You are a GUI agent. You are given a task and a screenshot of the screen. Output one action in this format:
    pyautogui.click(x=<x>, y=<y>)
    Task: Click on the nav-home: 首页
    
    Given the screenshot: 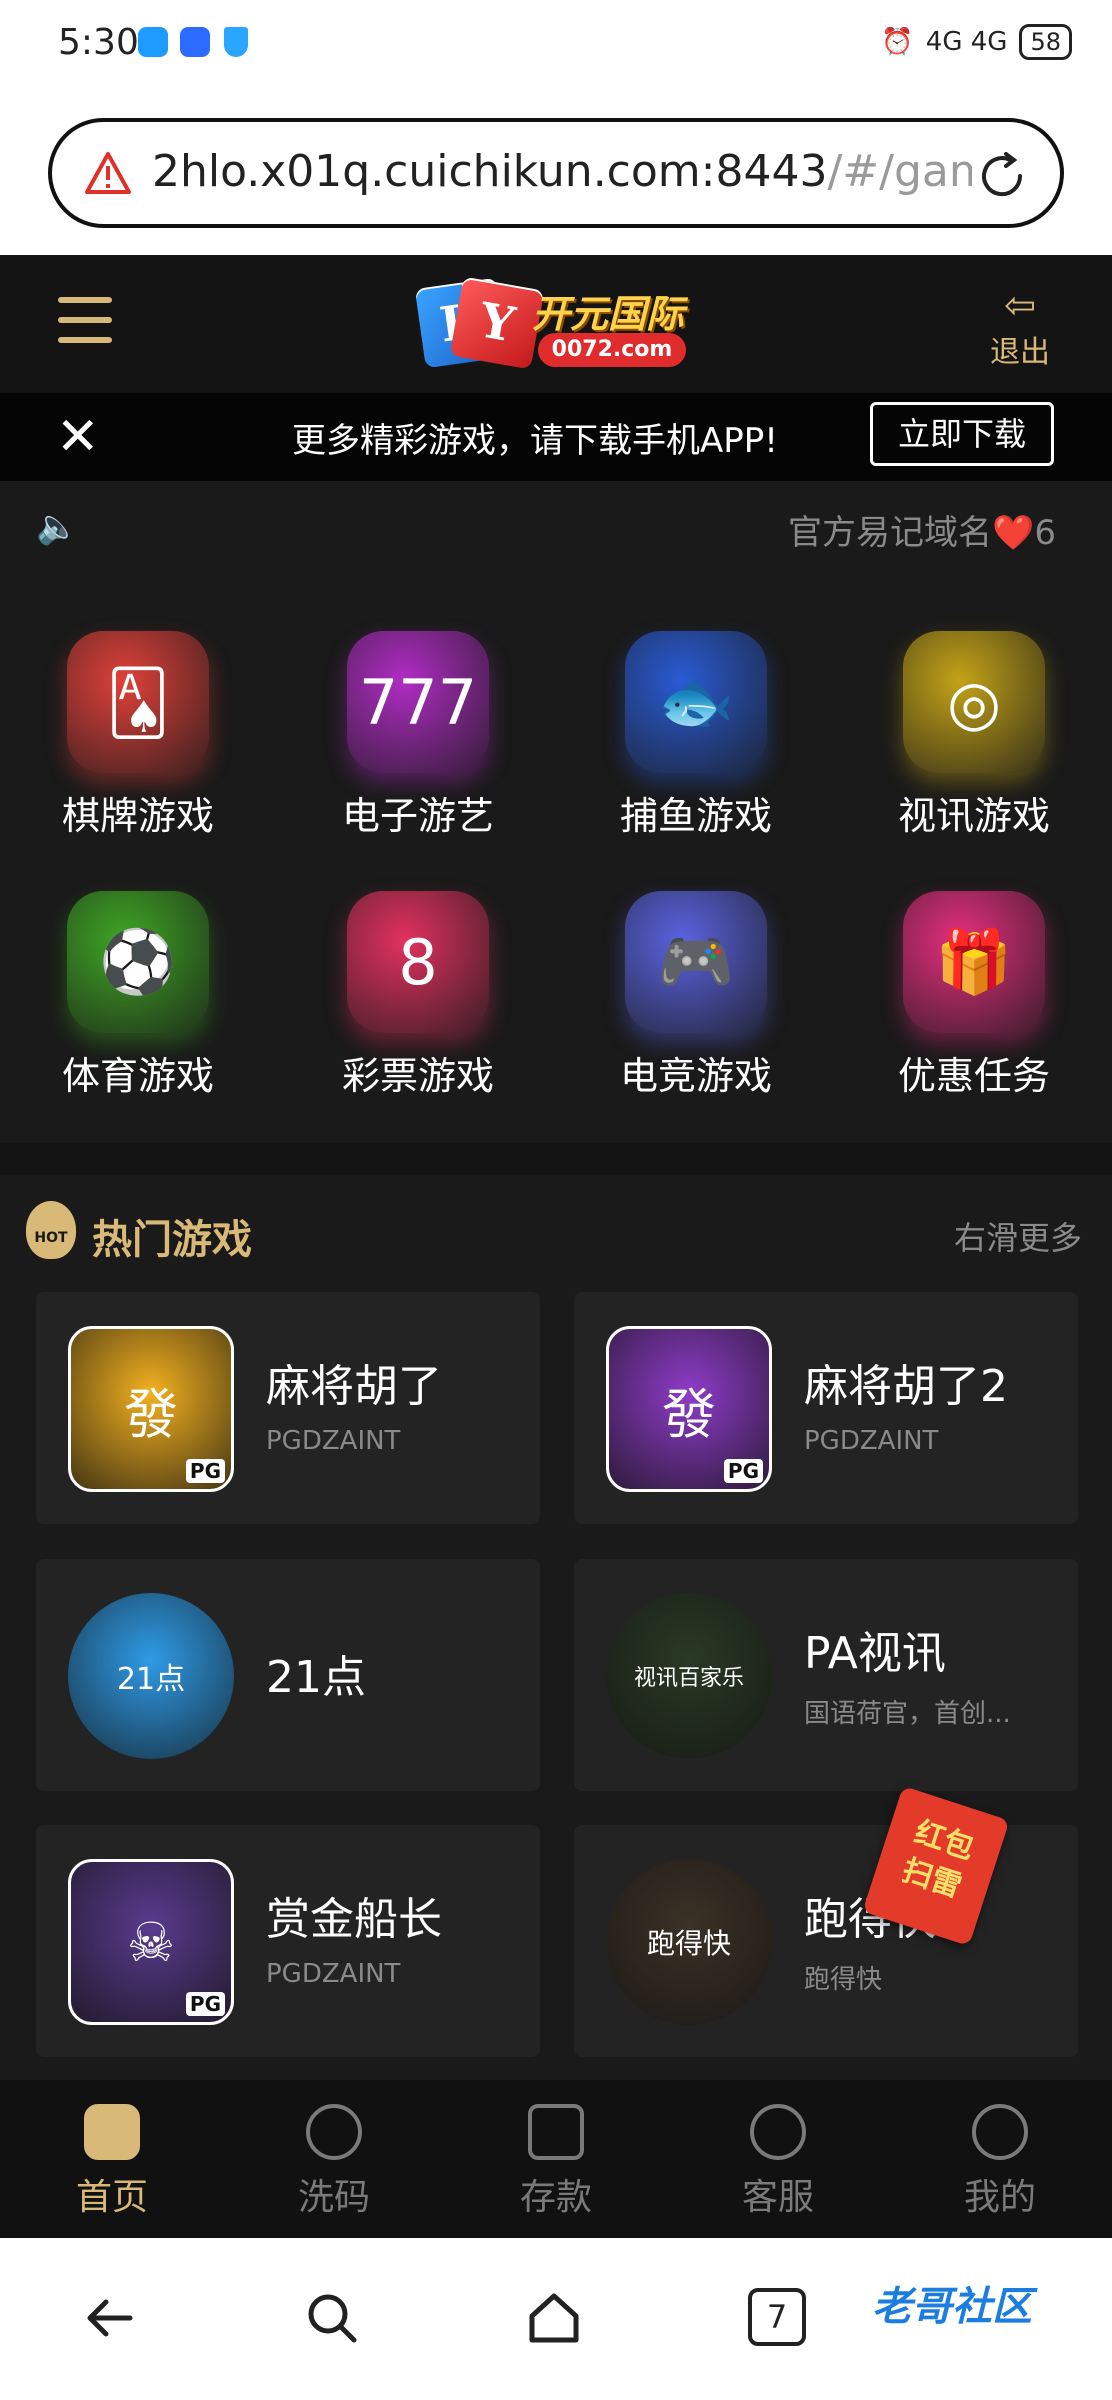 What is the action you would take?
    pyautogui.click(x=112, y=2162)
    